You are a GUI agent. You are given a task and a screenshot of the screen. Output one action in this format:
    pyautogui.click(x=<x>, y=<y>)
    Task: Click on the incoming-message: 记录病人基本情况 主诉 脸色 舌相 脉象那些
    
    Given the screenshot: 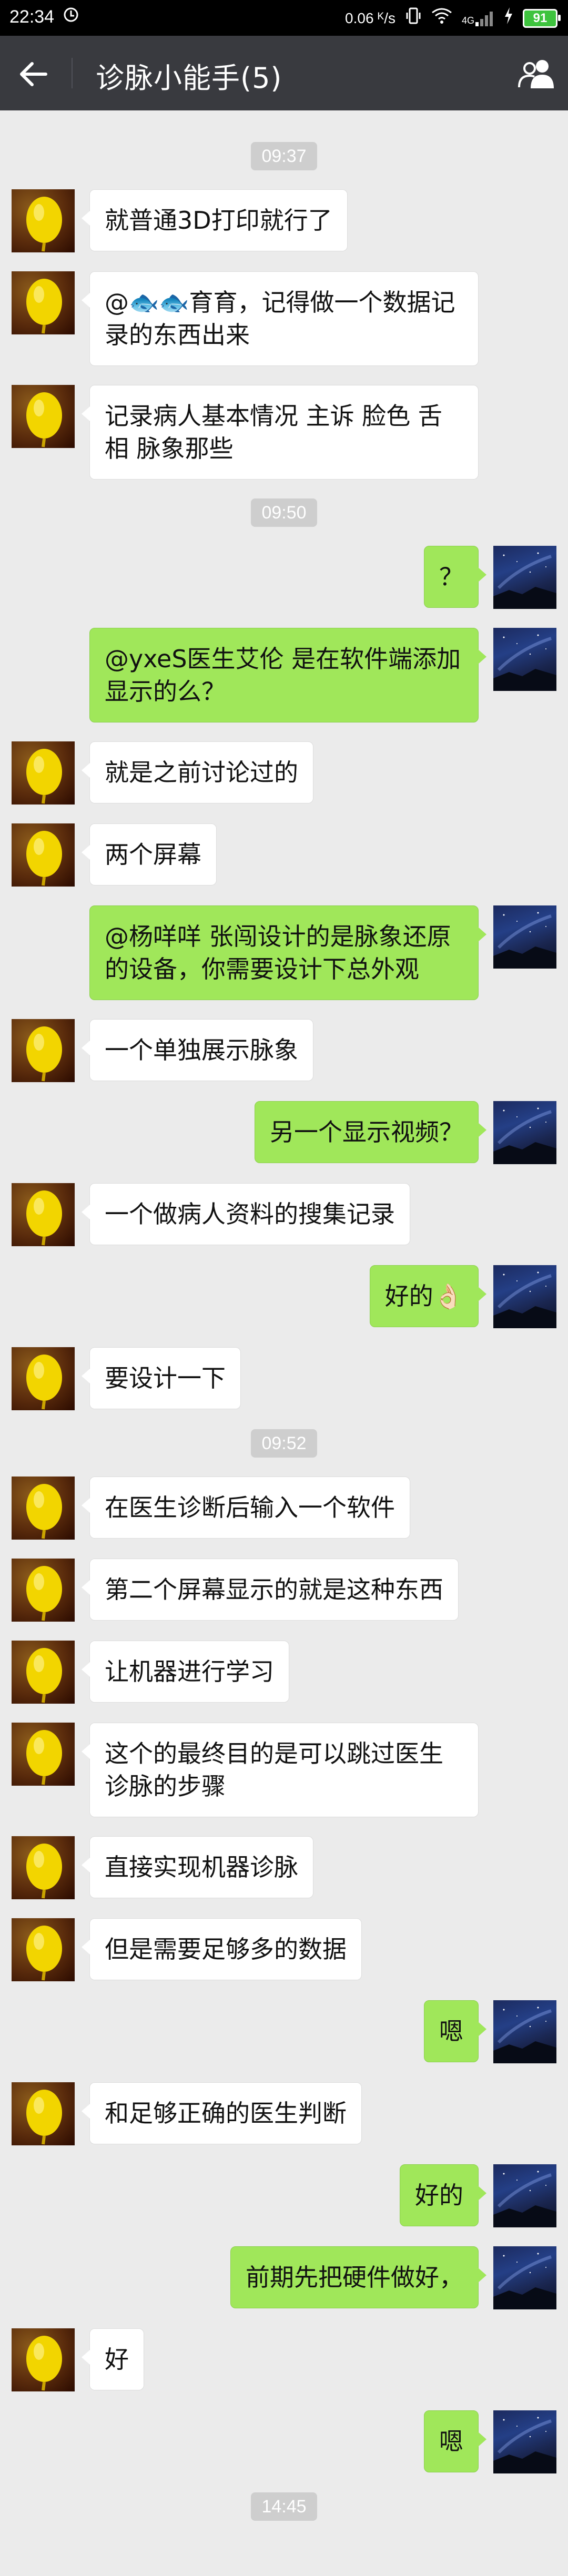 What is the action you would take?
    pyautogui.click(x=280, y=432)
    